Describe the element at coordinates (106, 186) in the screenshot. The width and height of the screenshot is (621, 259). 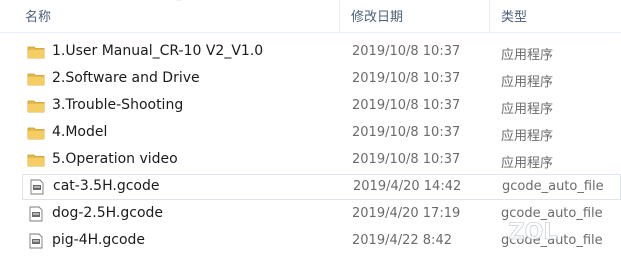
I see `file-name: cat-3.5H.gcode` at that location.